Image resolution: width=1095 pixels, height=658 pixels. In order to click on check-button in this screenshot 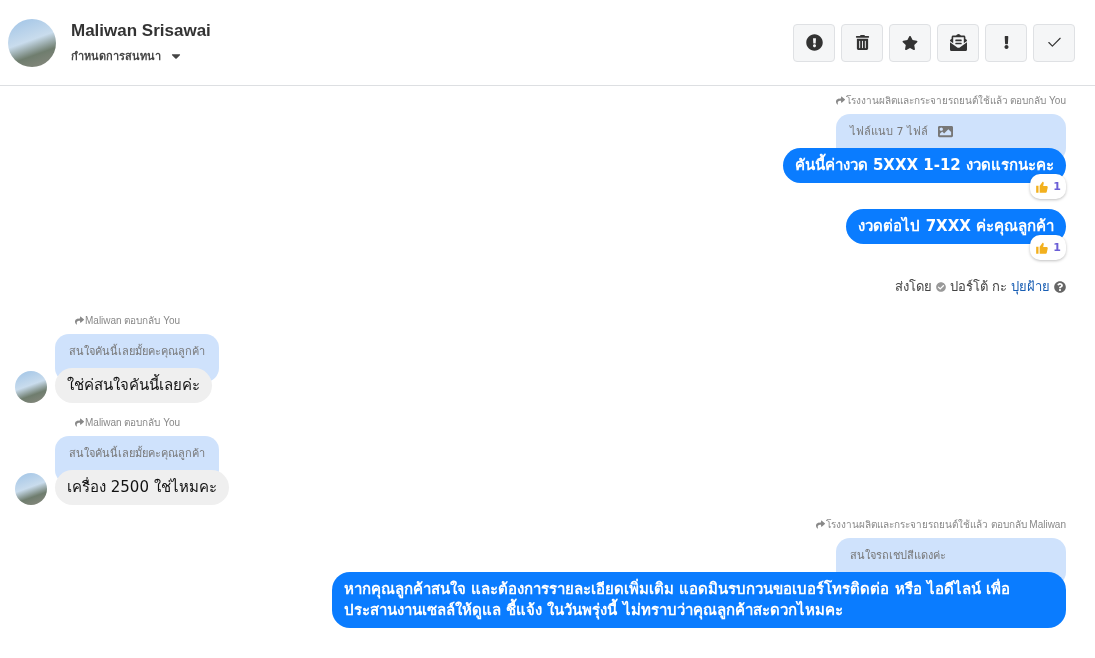, I will do `click(1054, 42)`.